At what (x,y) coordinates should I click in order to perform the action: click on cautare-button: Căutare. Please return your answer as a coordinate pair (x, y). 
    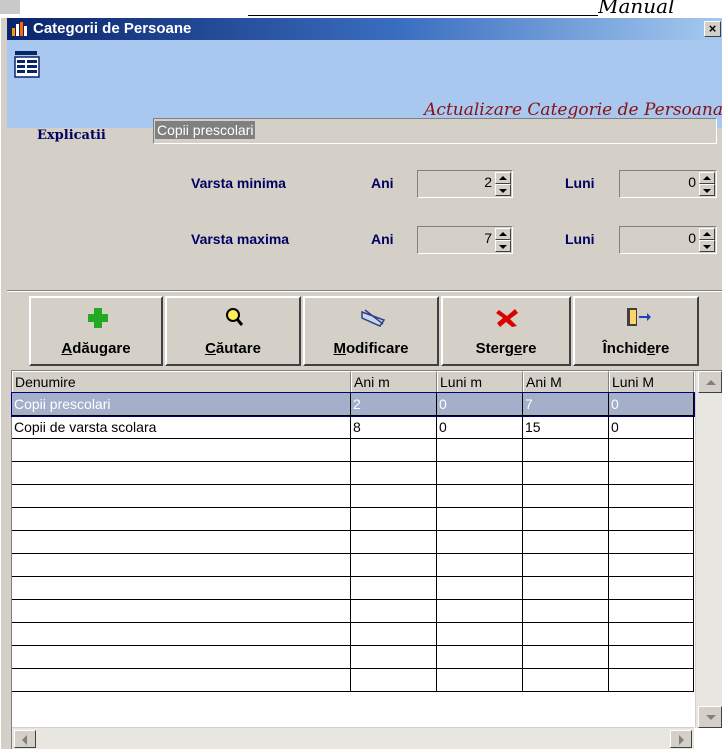
    Looking at the image, I should click on (233, 331).